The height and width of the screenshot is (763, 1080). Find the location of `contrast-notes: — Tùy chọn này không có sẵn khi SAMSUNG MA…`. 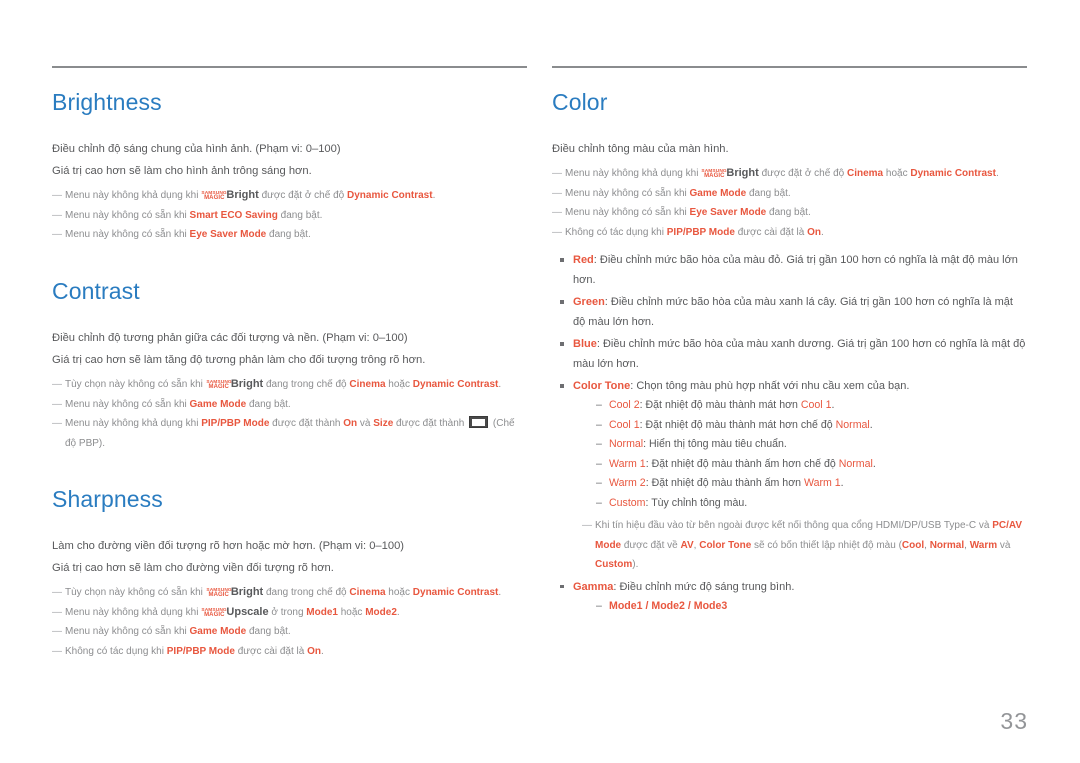

contrast-notes: — Tùy chọn này không có sẵn khi SAMSUNG MA… is located at coordinates (289, 414).